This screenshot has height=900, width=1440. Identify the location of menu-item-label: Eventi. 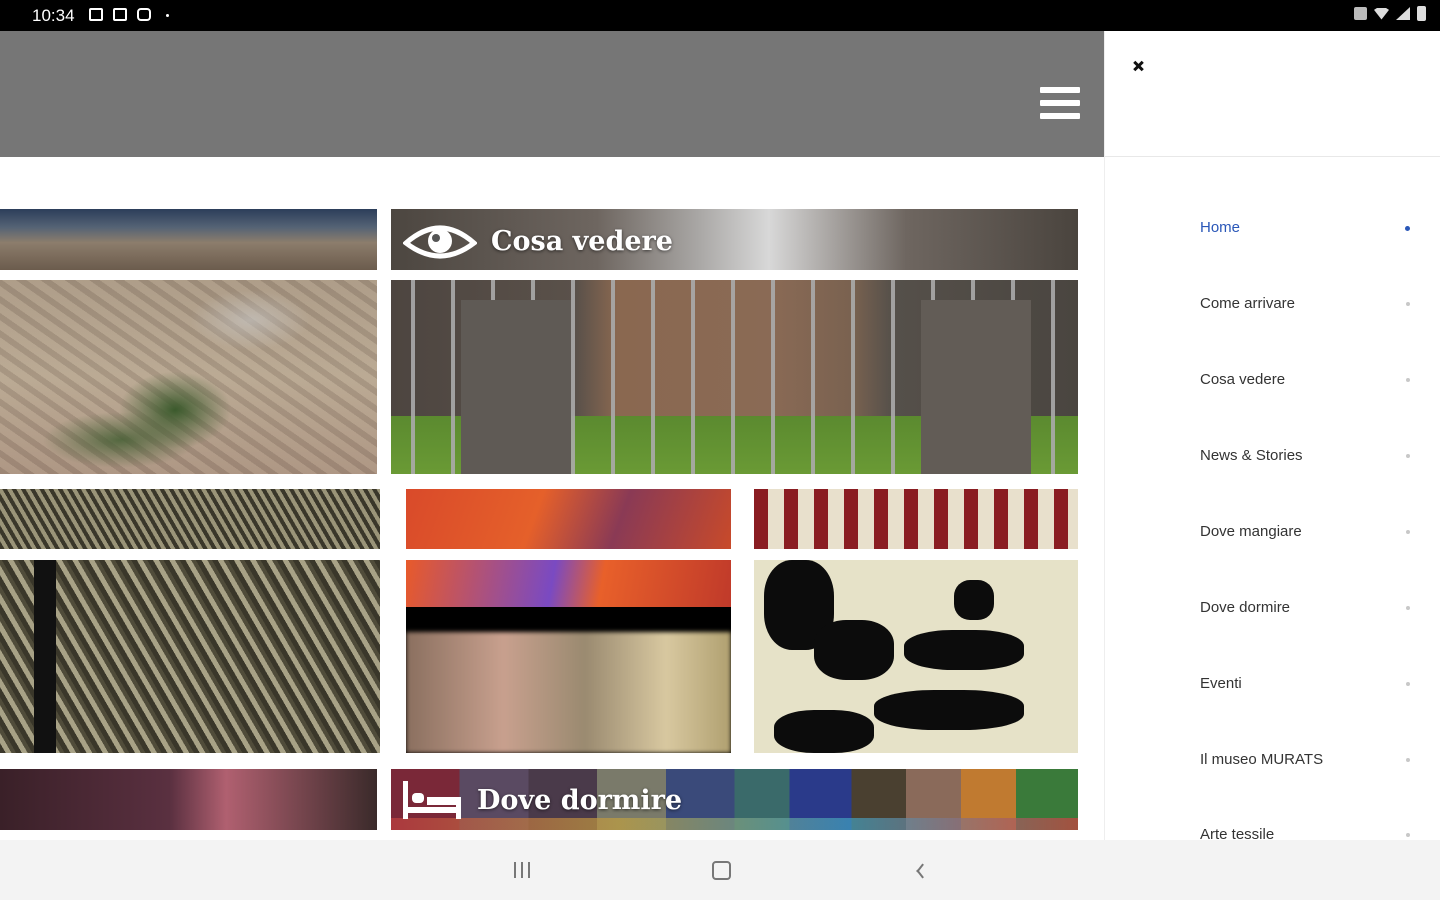
(1221, 683).